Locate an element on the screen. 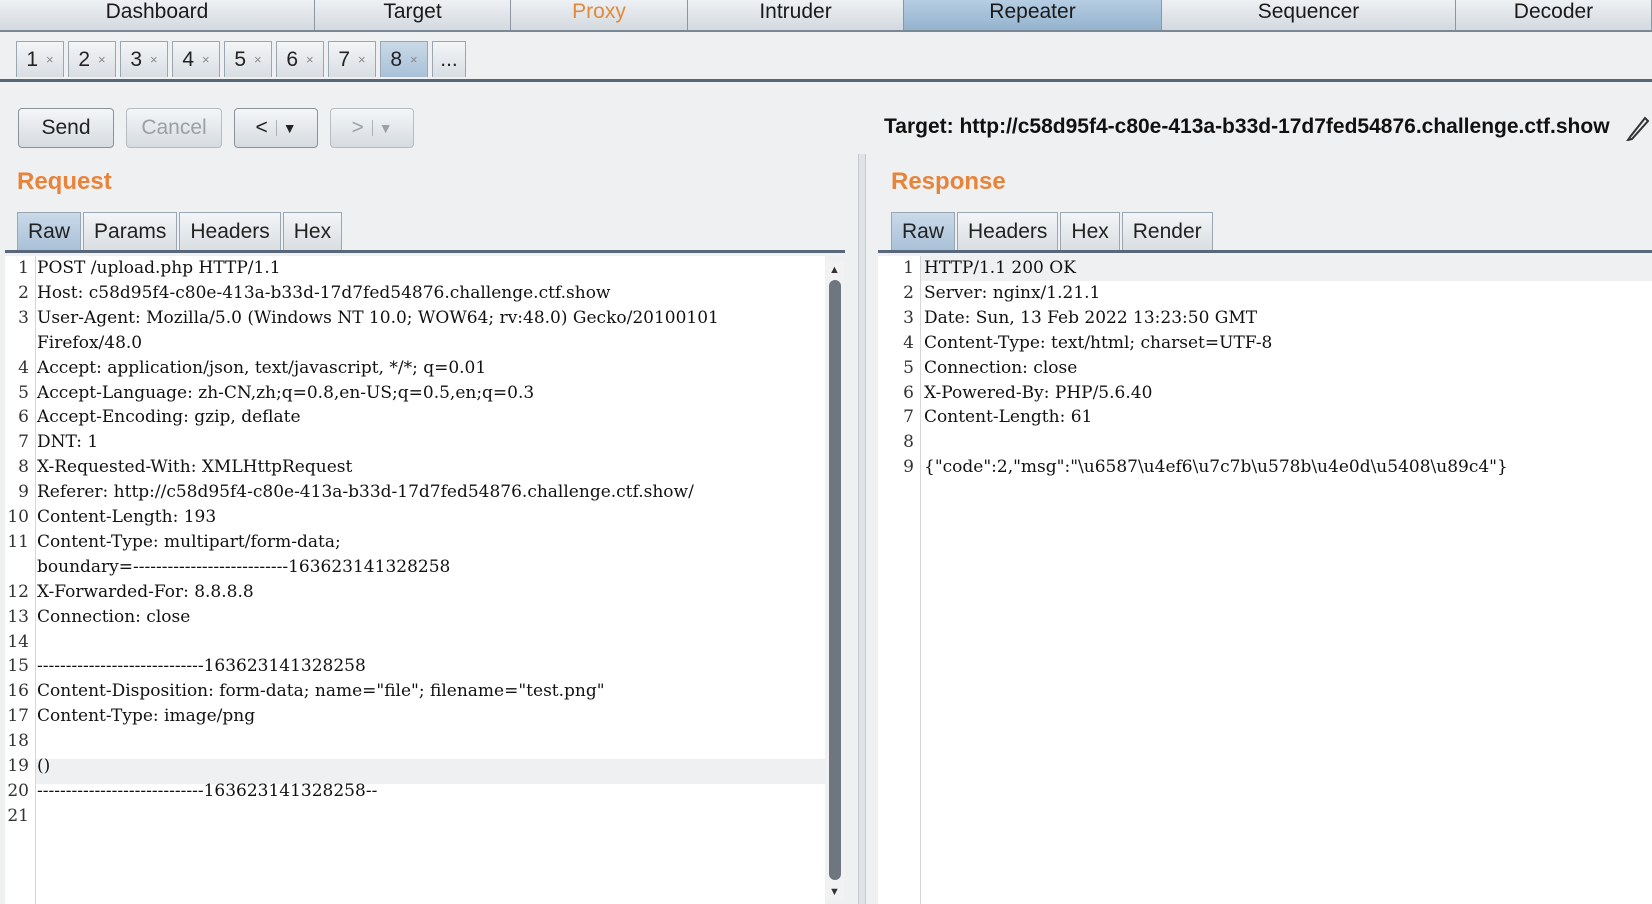 The width and height of the screenshot is (1652, 904). scroll-thumb is located at coordinates (835, 580).